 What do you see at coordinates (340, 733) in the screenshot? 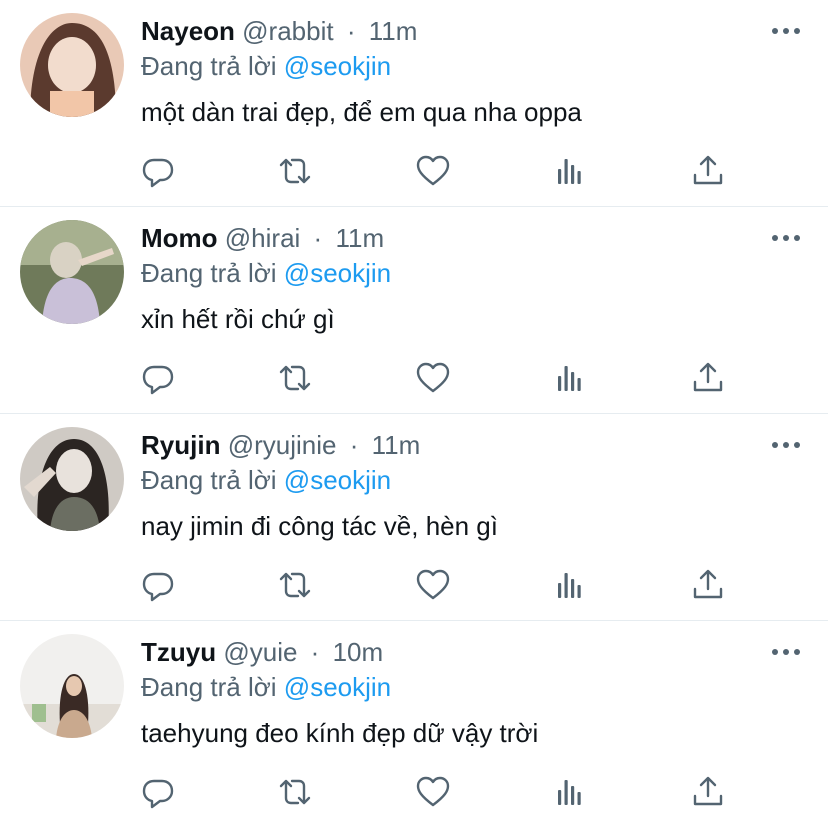
I see `tweet-text: taehyung đeo kính đẹp dữ vậy trời` at bounding box center [340, 733].